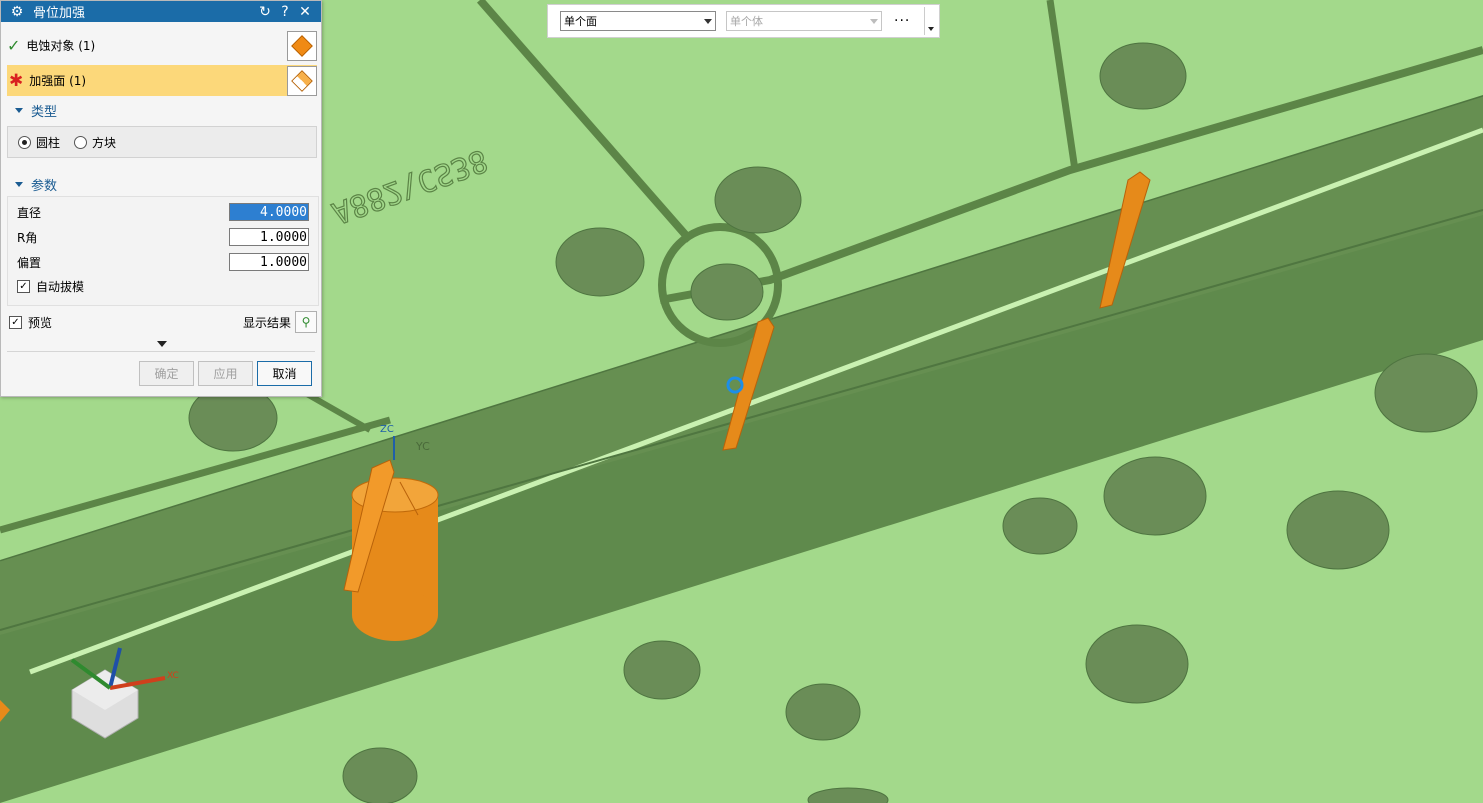 This screenshot has height=803, width=1483. Describe the element at coordinates (902, 21) in the screenshot. I see `more-options-icon: ···` at that location.